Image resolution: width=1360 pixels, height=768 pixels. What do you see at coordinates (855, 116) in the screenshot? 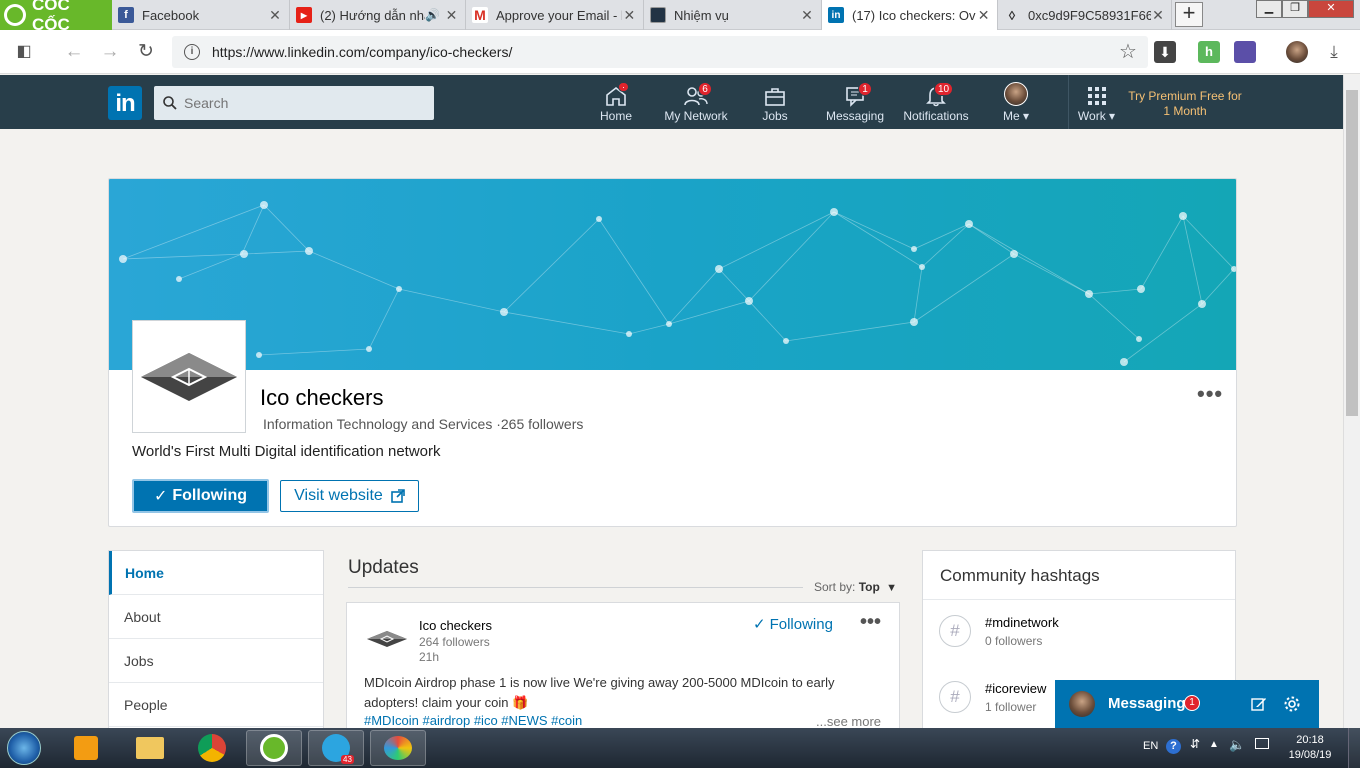
I see `nav-label: Messaging` at bounding box center [855, 116].